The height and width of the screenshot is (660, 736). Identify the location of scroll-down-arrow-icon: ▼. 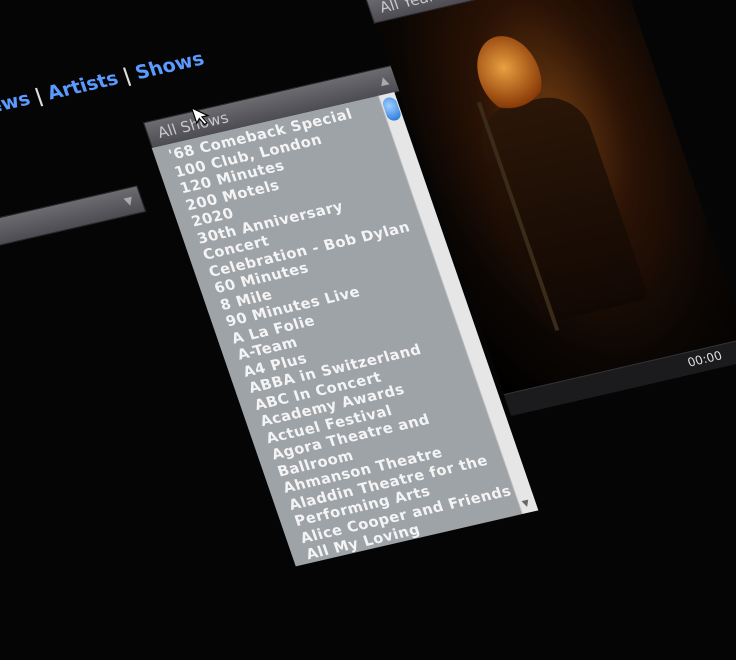
(526, 503).